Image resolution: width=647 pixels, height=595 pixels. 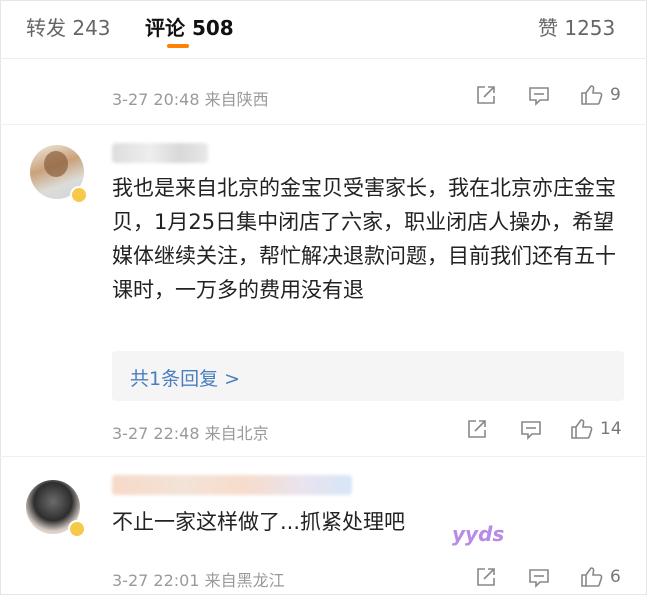 I want to click on comment-meta: 3-27 22:48 来自北京, so click(x=190, y=433).